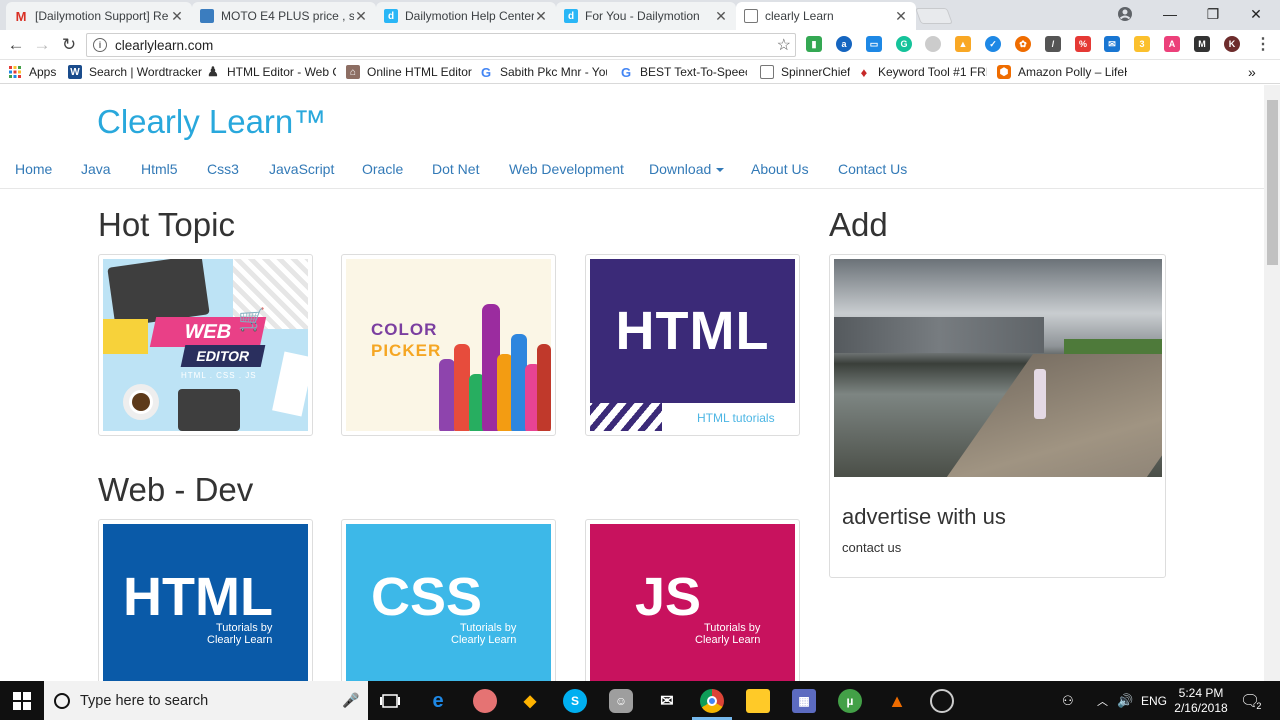 The image size is (1280, 720). Describe the element at coordinates (301, 169) in the screenshot. I see `nav-javascript: JavaScript` at that location.